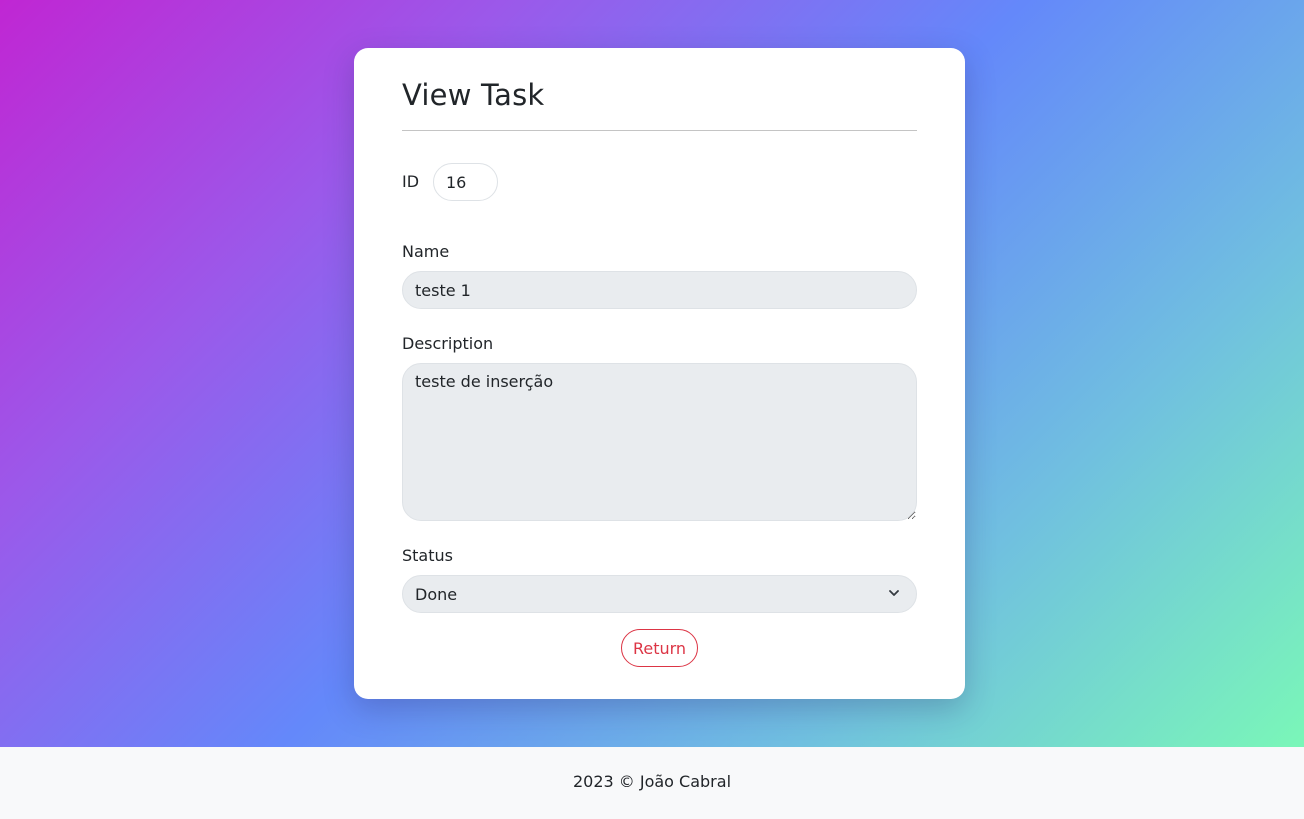 The width and height of the screenshot is (1304, 819). Describe the element at coordinates (427, 555) in the screenshot. I see `status-label: Status` at that location.